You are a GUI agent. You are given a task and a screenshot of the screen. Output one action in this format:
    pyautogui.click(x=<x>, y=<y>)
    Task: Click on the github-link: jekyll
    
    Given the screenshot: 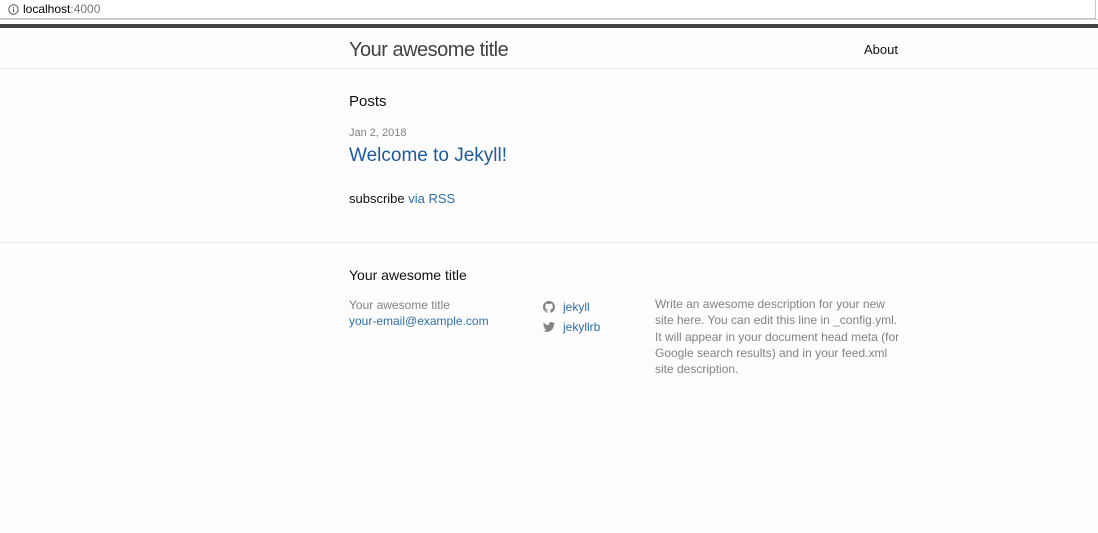 What is the action you would take?
    pyautogui.click(x=576, y=307)
    